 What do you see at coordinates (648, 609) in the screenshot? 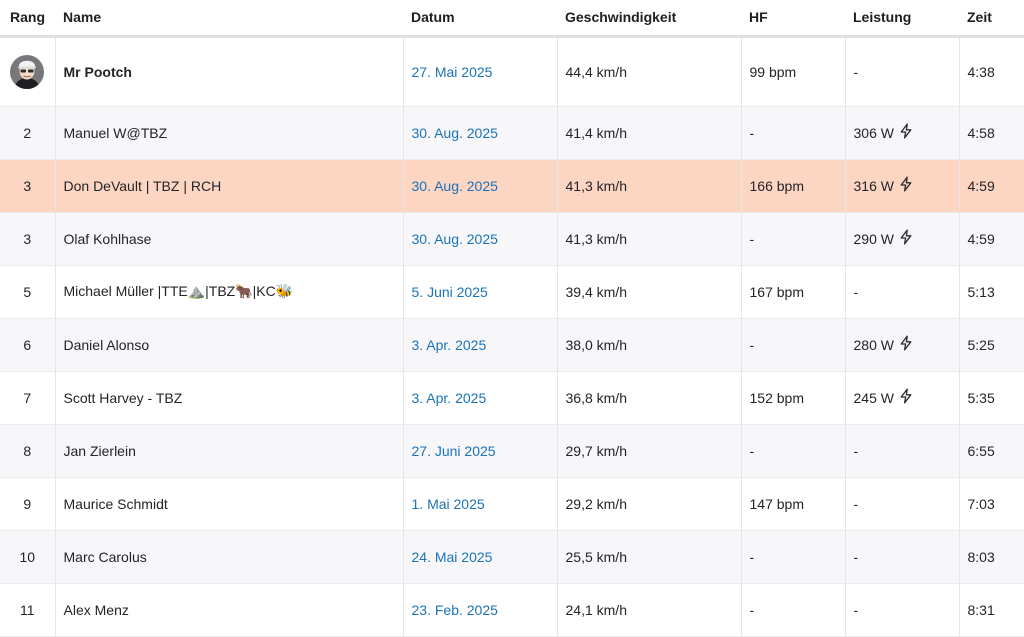
I see `speed-cell: 24,1 km/h` at bounding box center [648, 609].